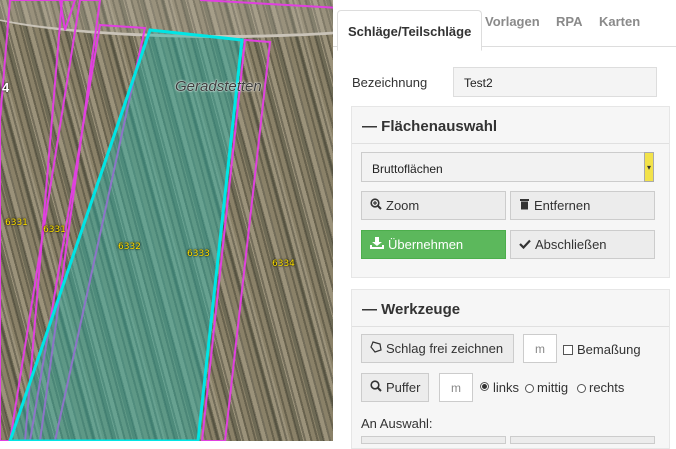 This screenshot has width=676, height=449. I want to click on download-icon, so click(377, 244).